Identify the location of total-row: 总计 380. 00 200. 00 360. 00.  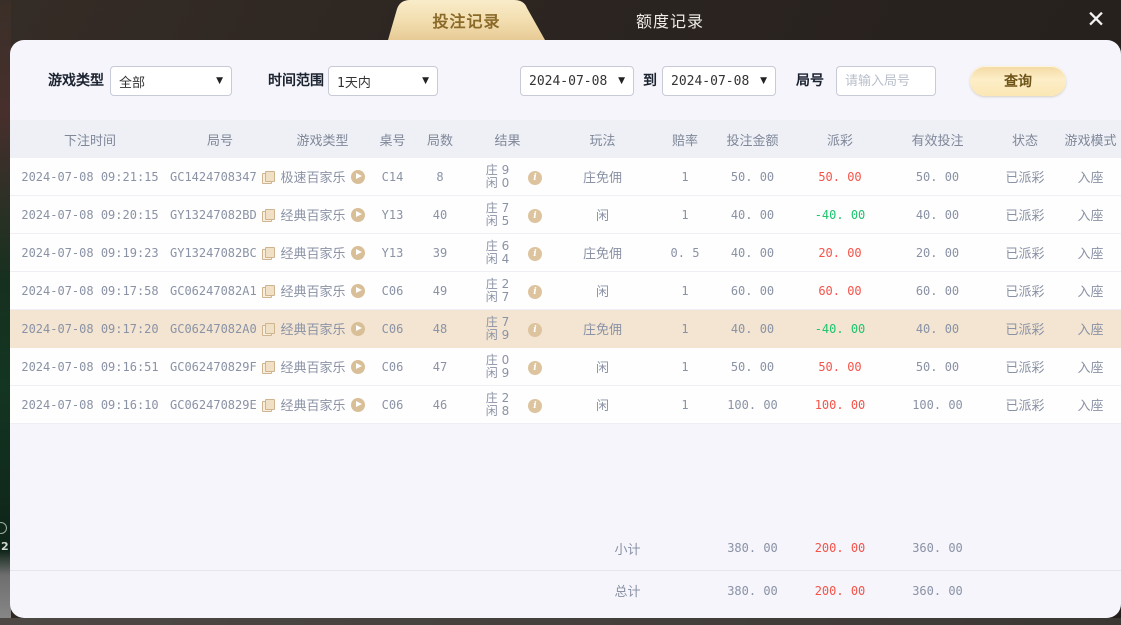
(565, 590).